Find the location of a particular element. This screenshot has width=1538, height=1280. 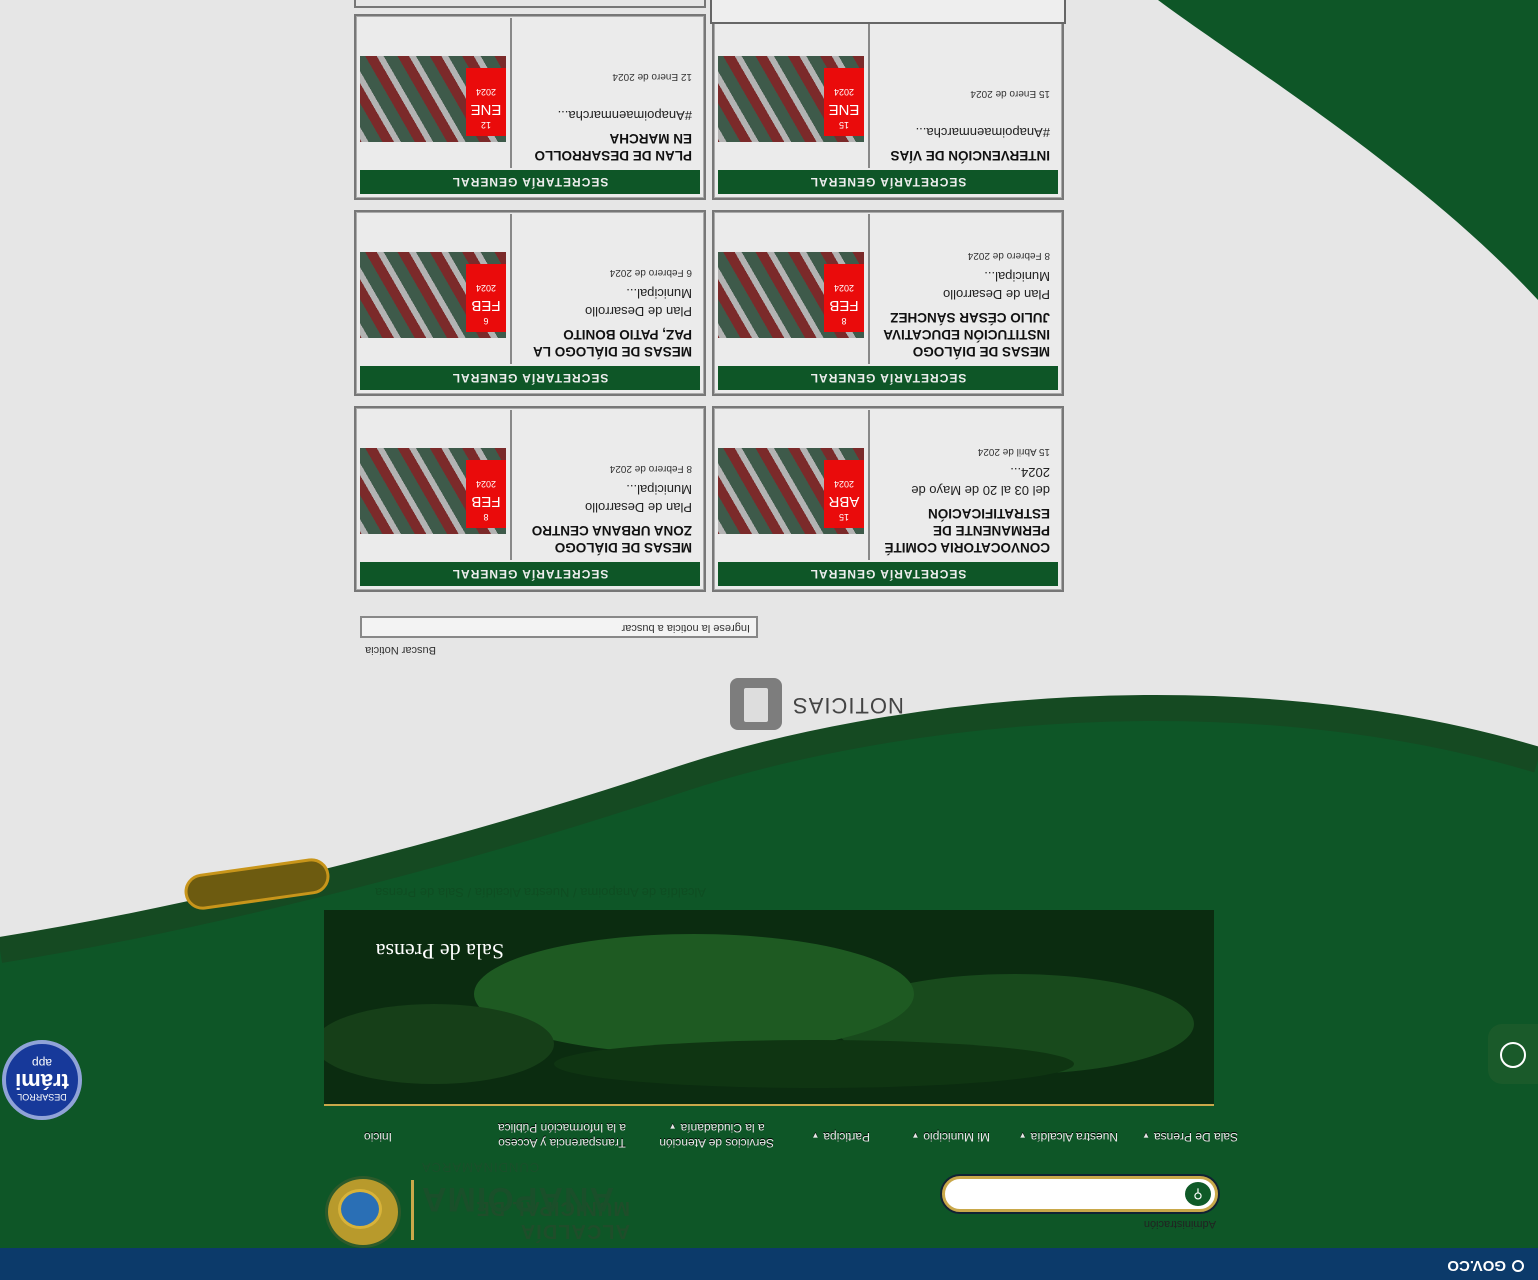

date-badge: 15 ENE 2024 is located at coordinates (844, 102).